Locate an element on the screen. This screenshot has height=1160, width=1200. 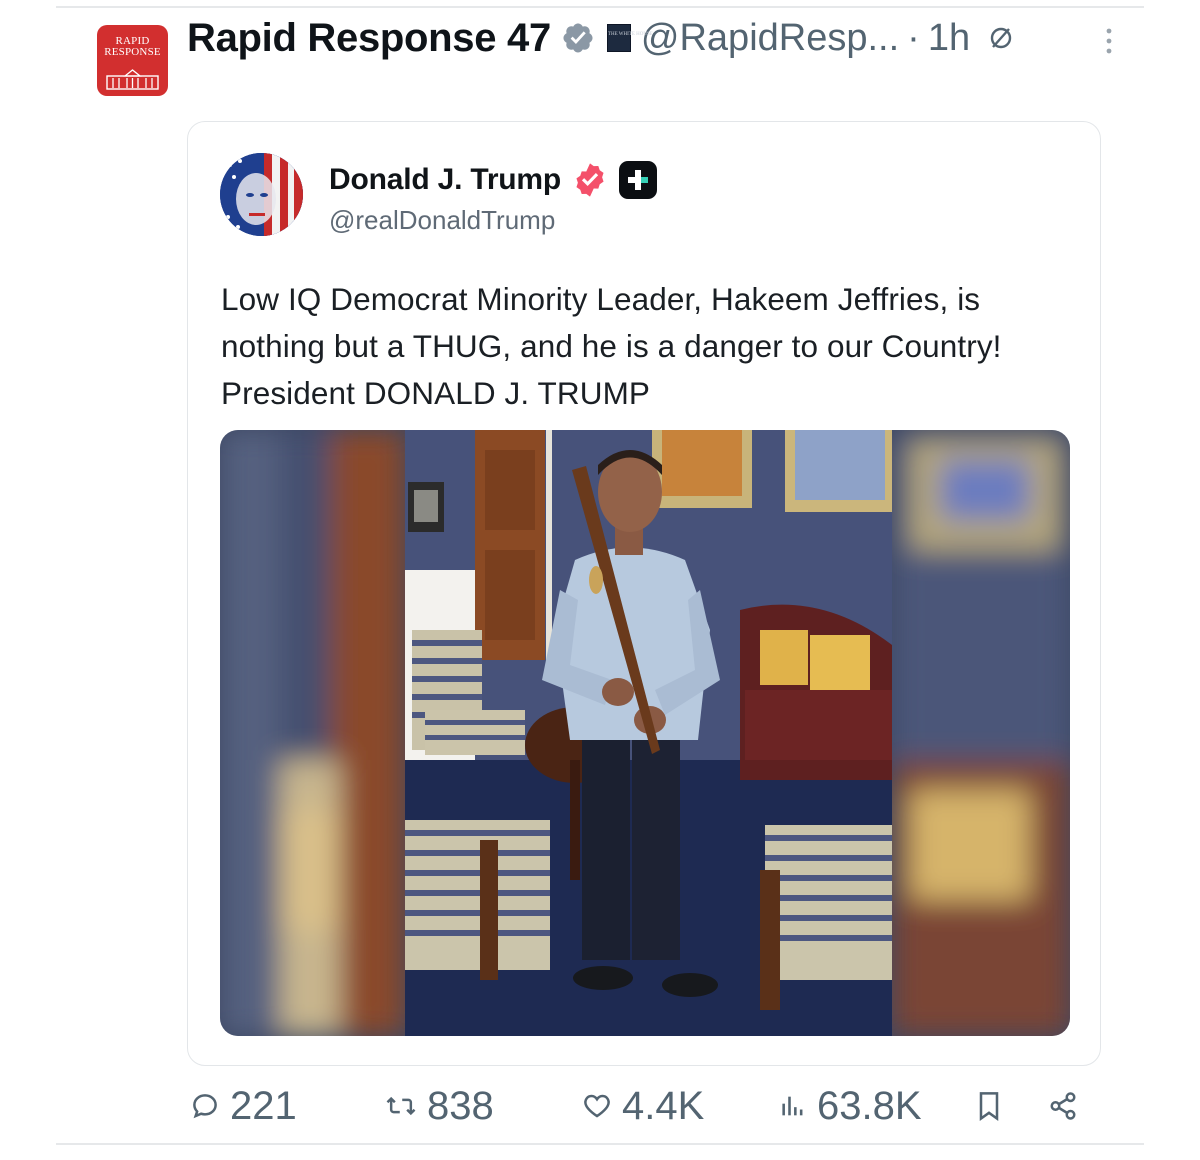
white-house-badge-icon: THE WHITE HOUSE is located at coordinates (629, 38).